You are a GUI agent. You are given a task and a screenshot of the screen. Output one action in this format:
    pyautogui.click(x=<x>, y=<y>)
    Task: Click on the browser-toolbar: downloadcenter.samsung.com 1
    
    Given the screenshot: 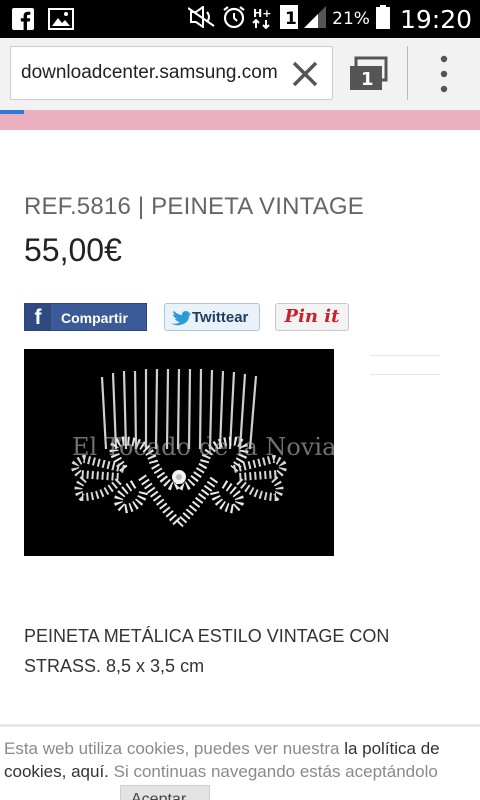 What is the action you would take?
    pyautogui.click(x=240, y=74)
    